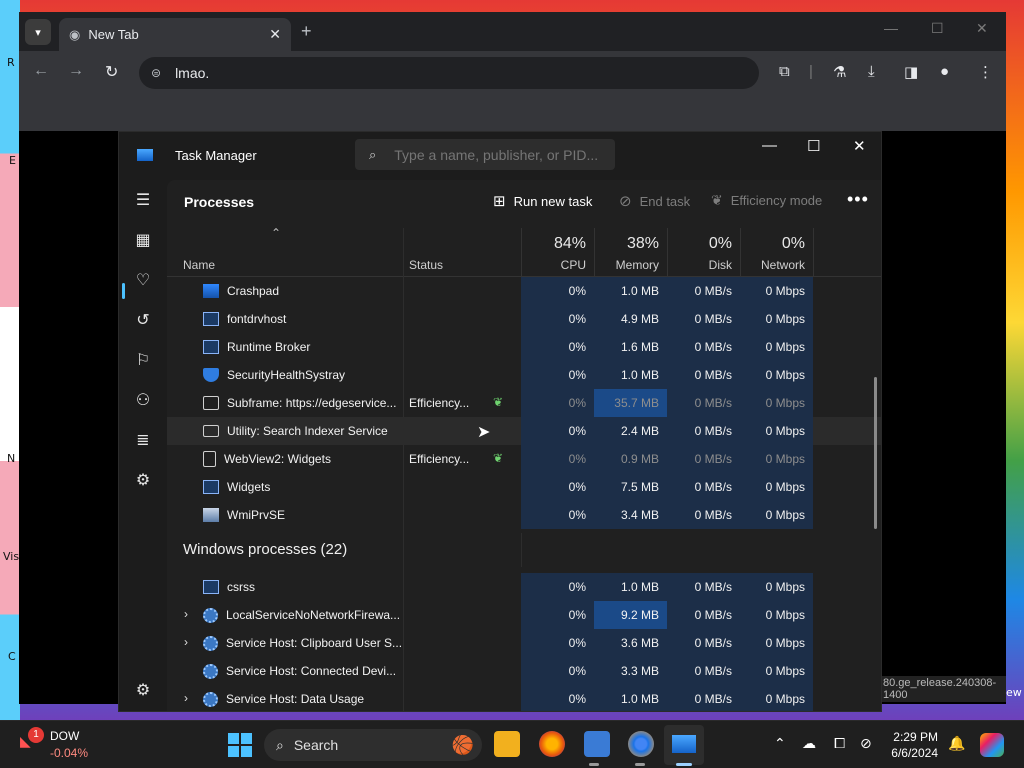 This screenshot has width=1024, height=768. What do you see at coordinates (552, 744) in the screenshot?
I see `firefox-icon` at bounding box center [552, 744].